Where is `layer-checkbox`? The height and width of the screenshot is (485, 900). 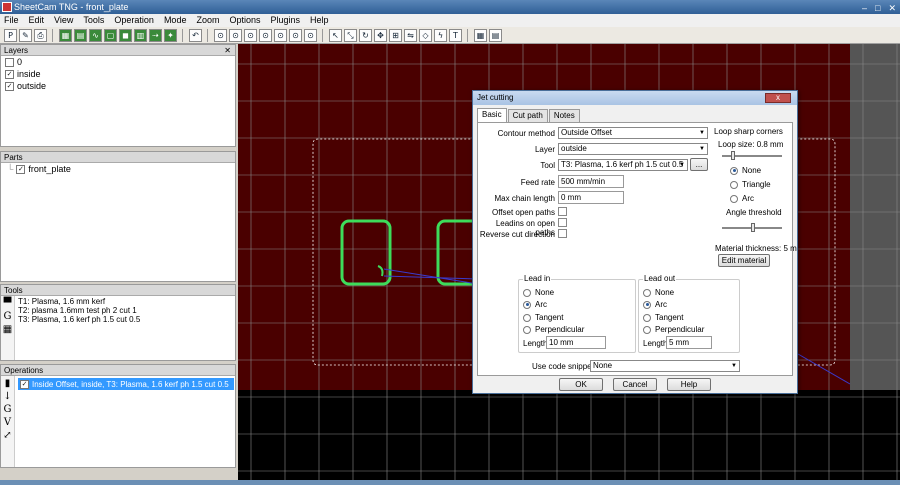 layer-checkbox is located at coordinates (9, 62).